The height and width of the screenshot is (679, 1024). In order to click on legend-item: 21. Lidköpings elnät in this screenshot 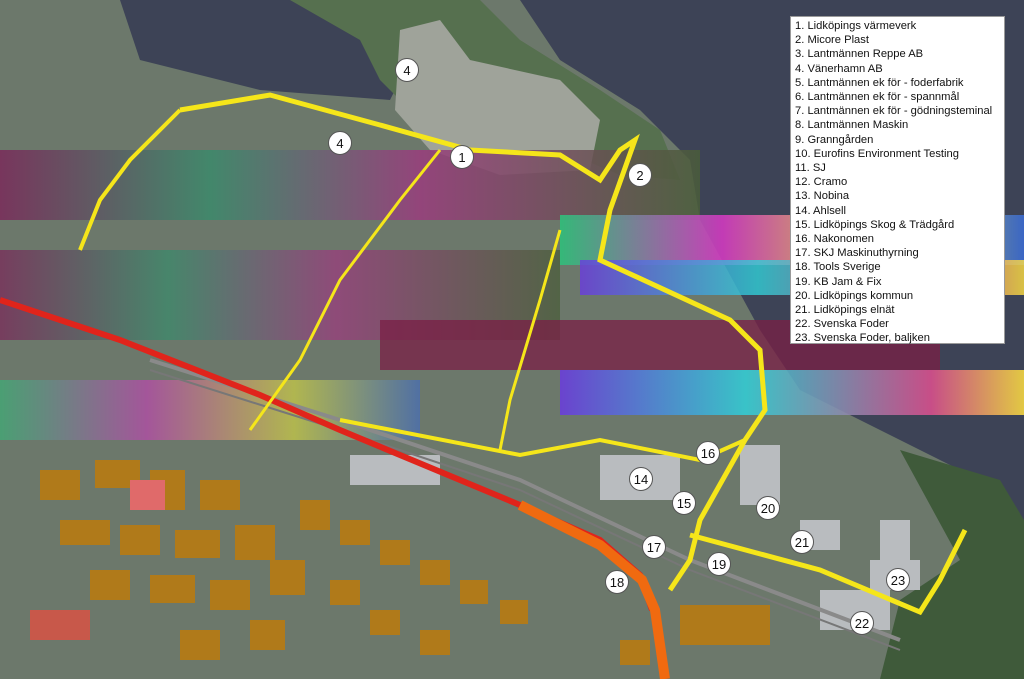, I will do `click(845, 310)`.